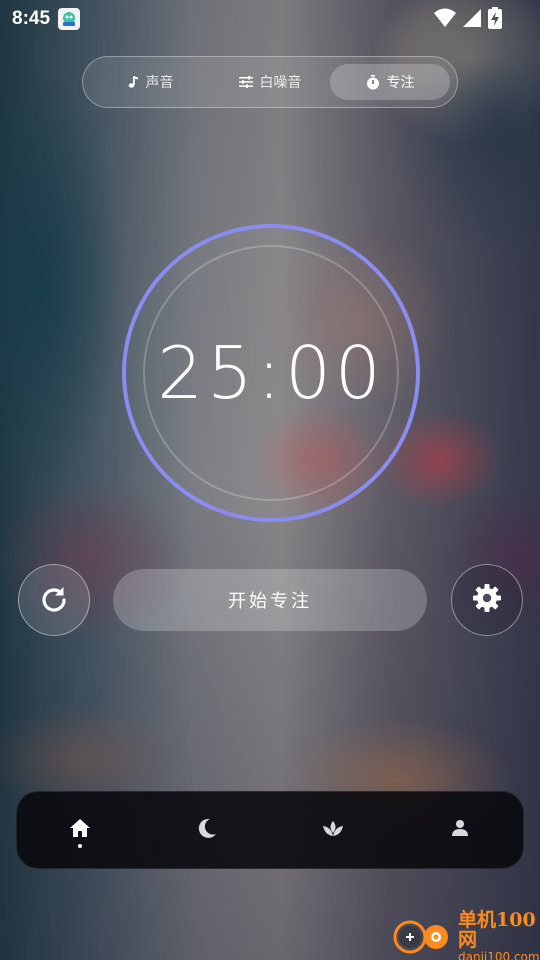 The height and width of the screenshot is (960, 540). I want to click on bottom-nav, so click(270, 830).